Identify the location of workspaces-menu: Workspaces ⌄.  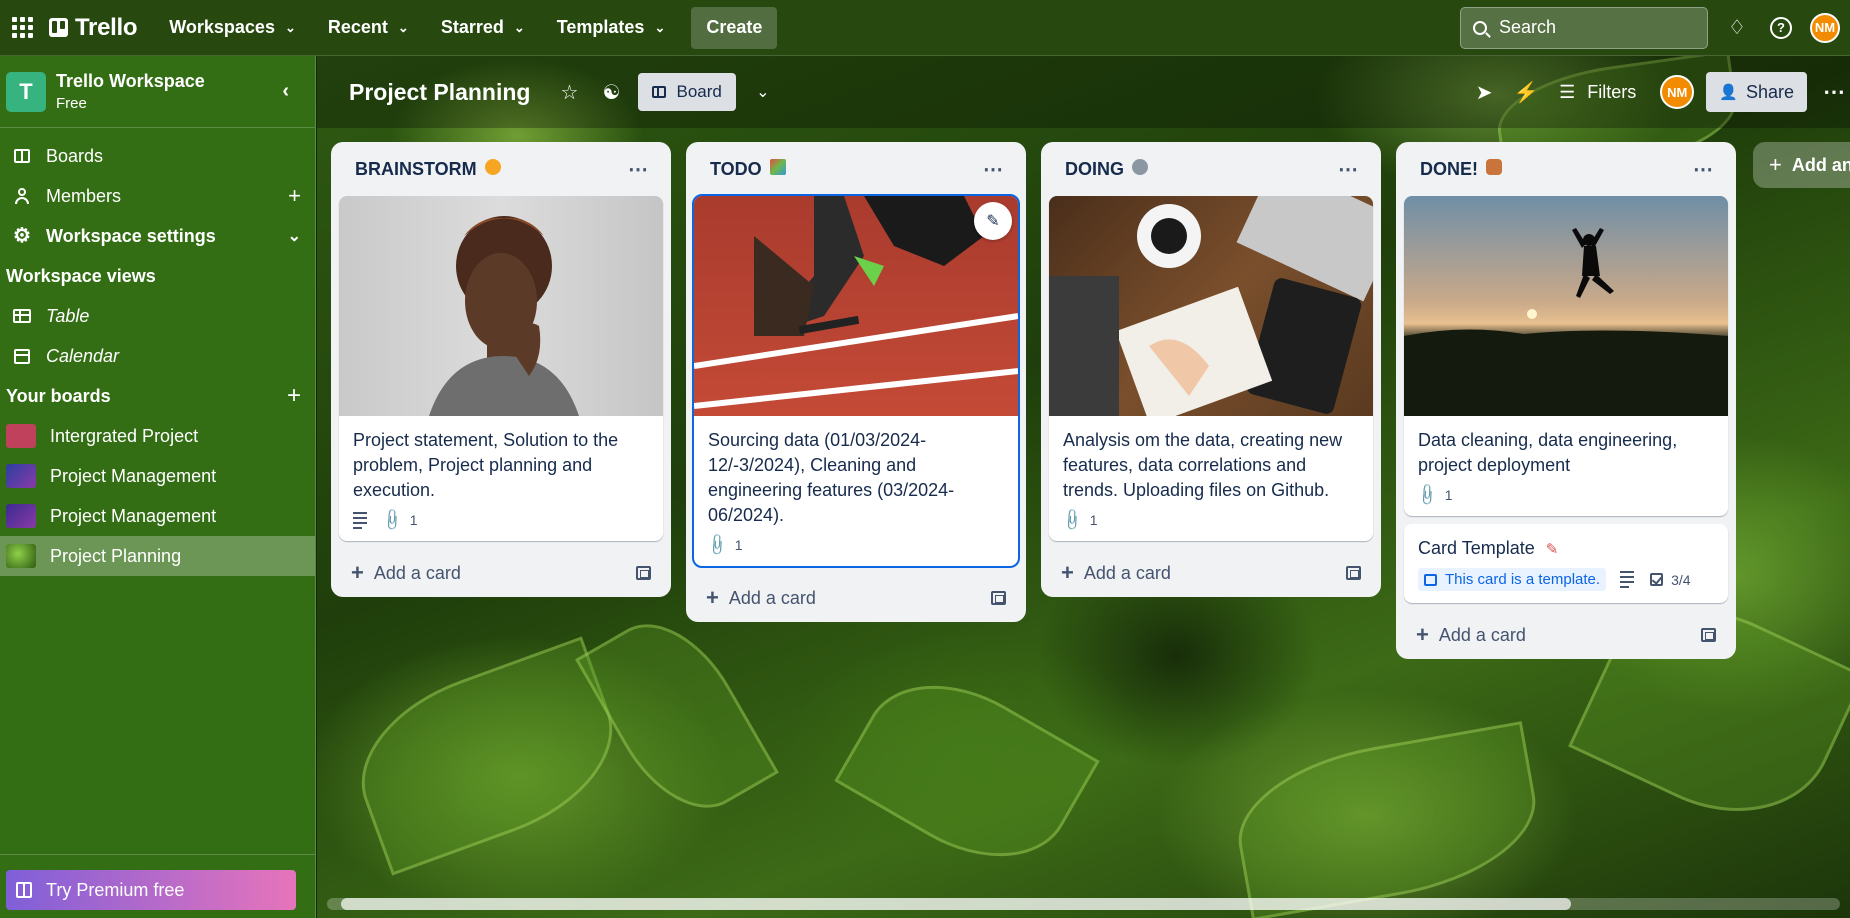
(232, 28).